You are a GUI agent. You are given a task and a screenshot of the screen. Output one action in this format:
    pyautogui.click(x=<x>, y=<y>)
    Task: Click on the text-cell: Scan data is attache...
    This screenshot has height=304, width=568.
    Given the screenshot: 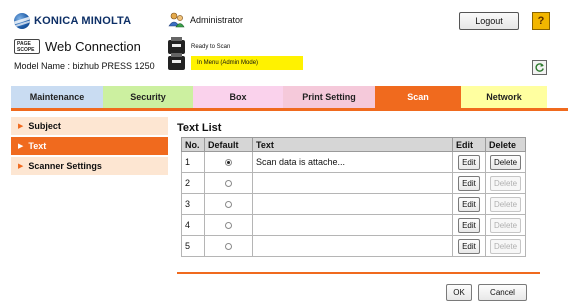 What is the action you would take?
    pyautogui.click(x=352, y=162)
    